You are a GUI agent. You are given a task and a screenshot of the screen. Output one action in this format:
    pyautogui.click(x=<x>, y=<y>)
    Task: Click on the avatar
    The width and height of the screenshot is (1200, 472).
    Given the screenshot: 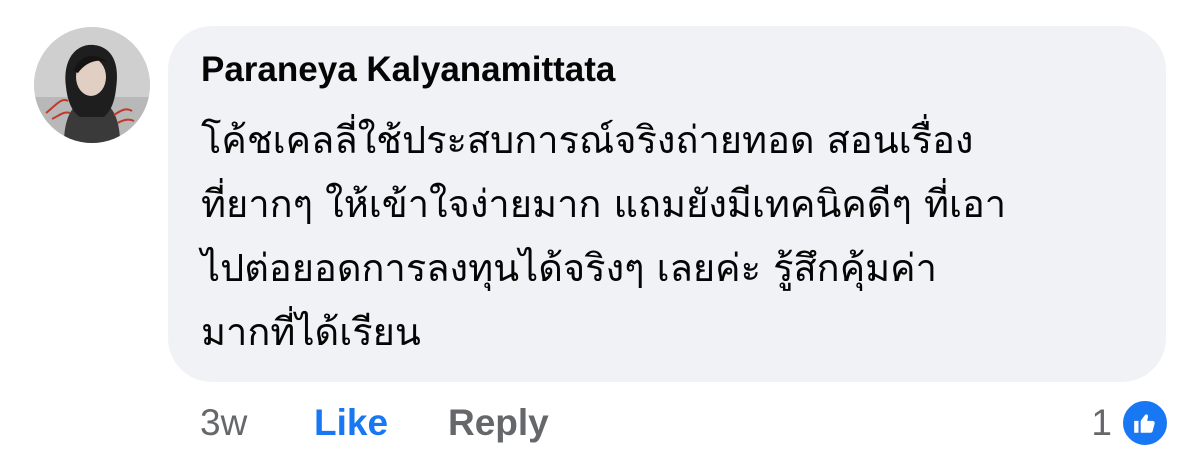 What is the action you would take?
    pyautogui.click(x=92, y=85)
    